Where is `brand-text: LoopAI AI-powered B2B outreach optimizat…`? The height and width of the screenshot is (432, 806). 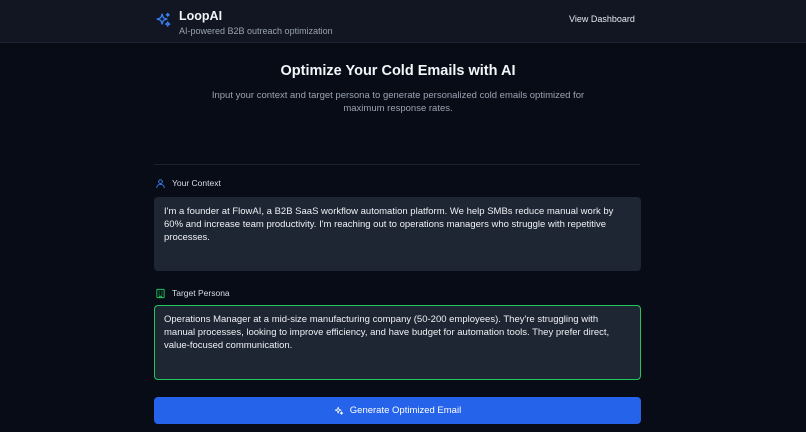
brand-text: LoopAI AI-powered B2B outreach optimizat… is located at coordinates (256, 23).